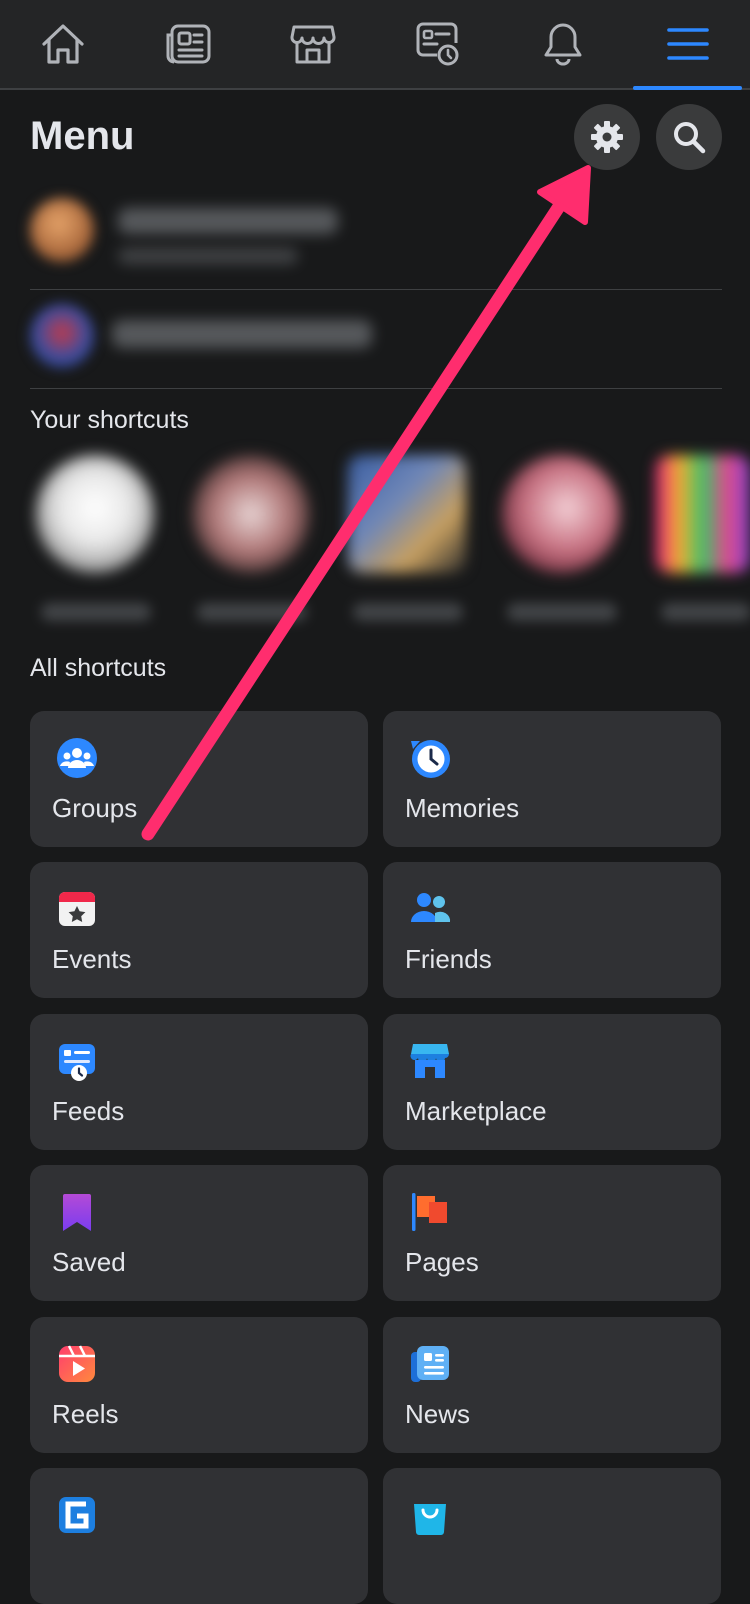  What do you see at coordinates (438, 1414) in the screenshot?
I see `tile-label: News` at bounding box center [438, 1414].